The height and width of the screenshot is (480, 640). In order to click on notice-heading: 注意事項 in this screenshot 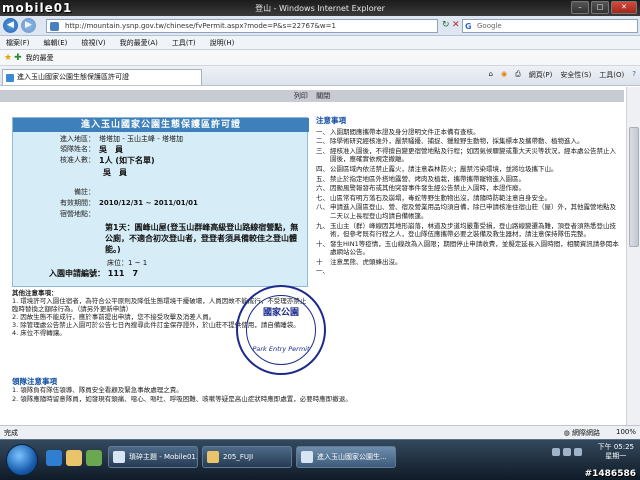, I will do `click(331, 120)`.